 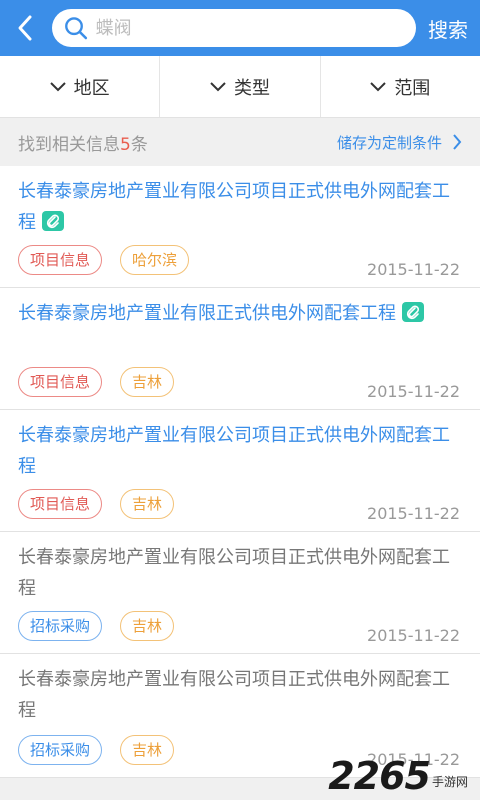 I want to click on result-suffix: 条, so click(x=139, y=144).